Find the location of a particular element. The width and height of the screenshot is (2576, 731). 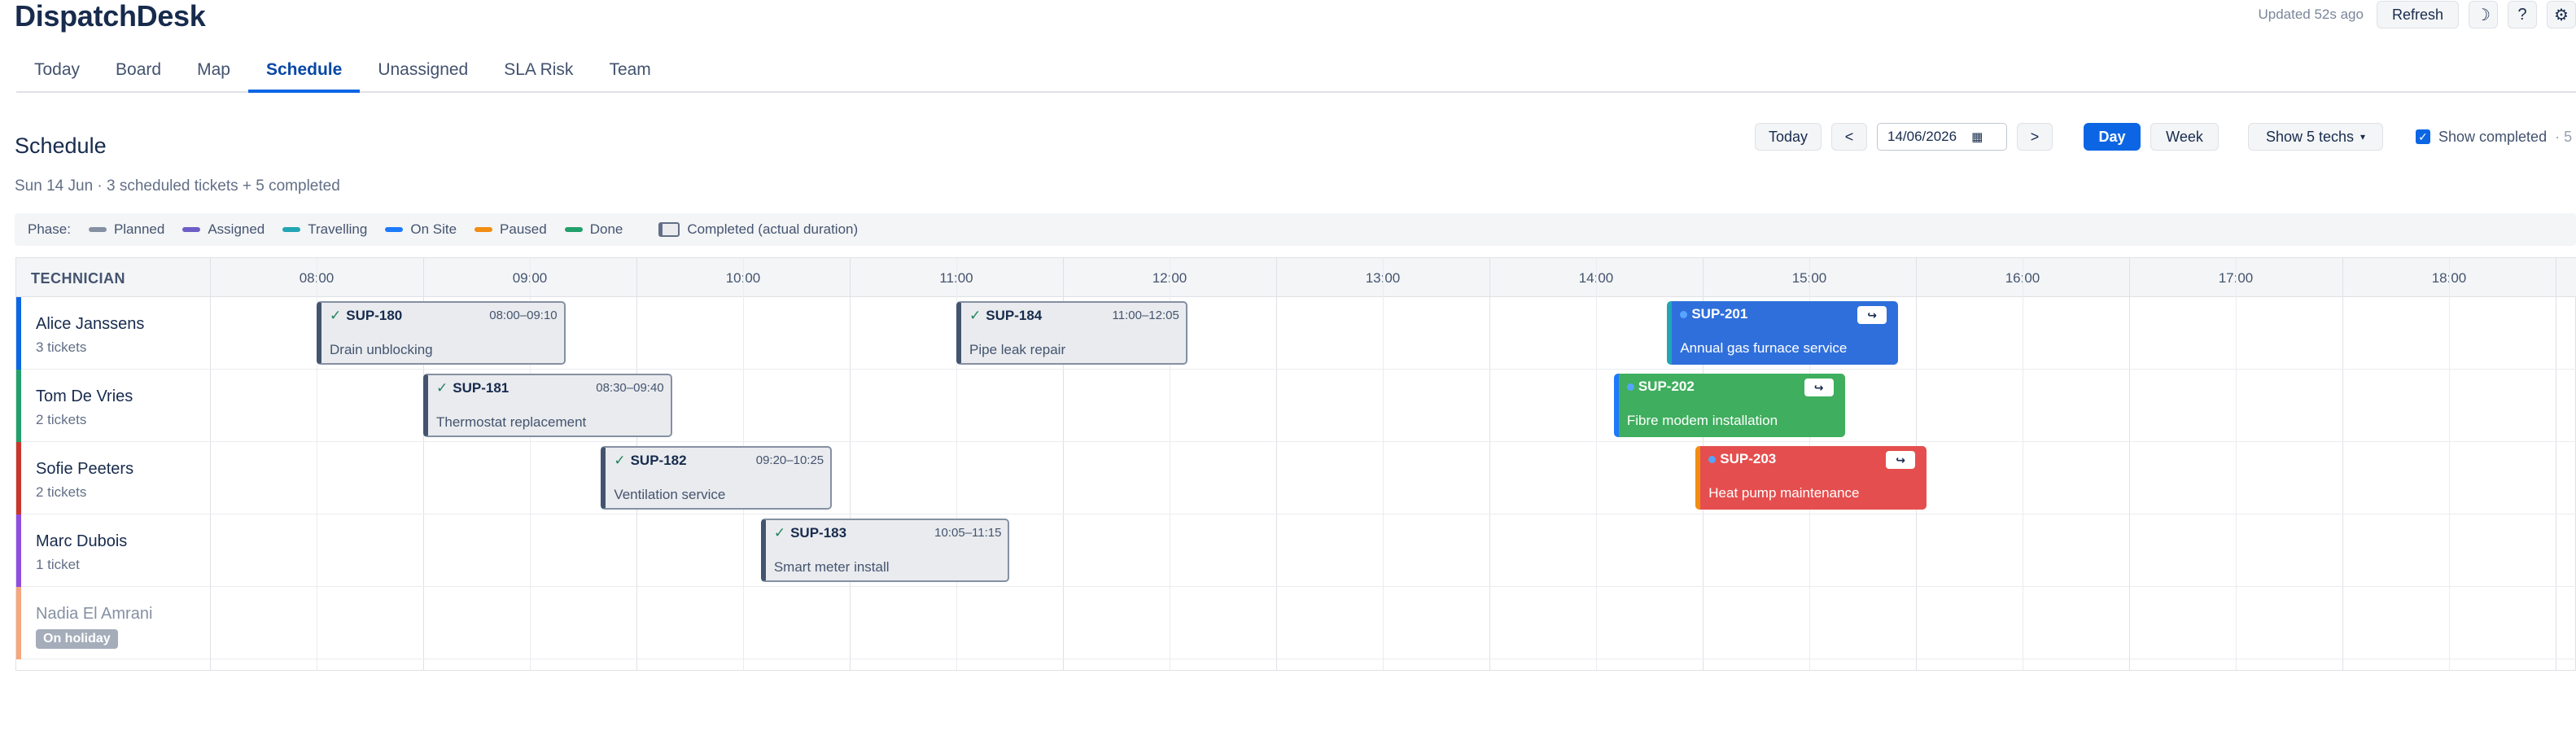

legend-item-assigned: Assigned is located at coordinates (223, 229).